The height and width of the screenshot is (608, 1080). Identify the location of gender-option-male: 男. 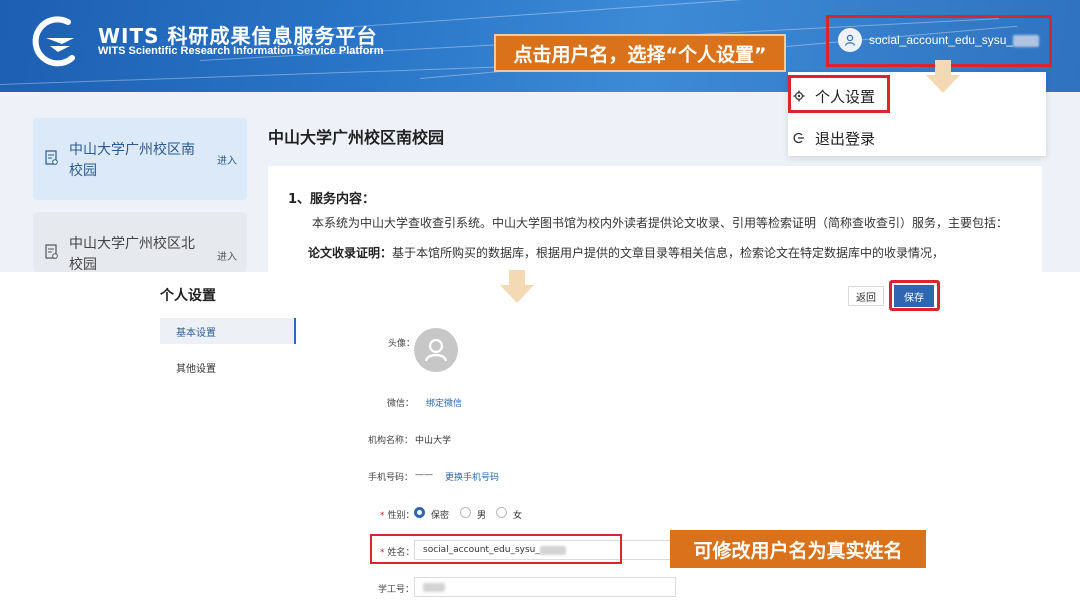
(482, 516).